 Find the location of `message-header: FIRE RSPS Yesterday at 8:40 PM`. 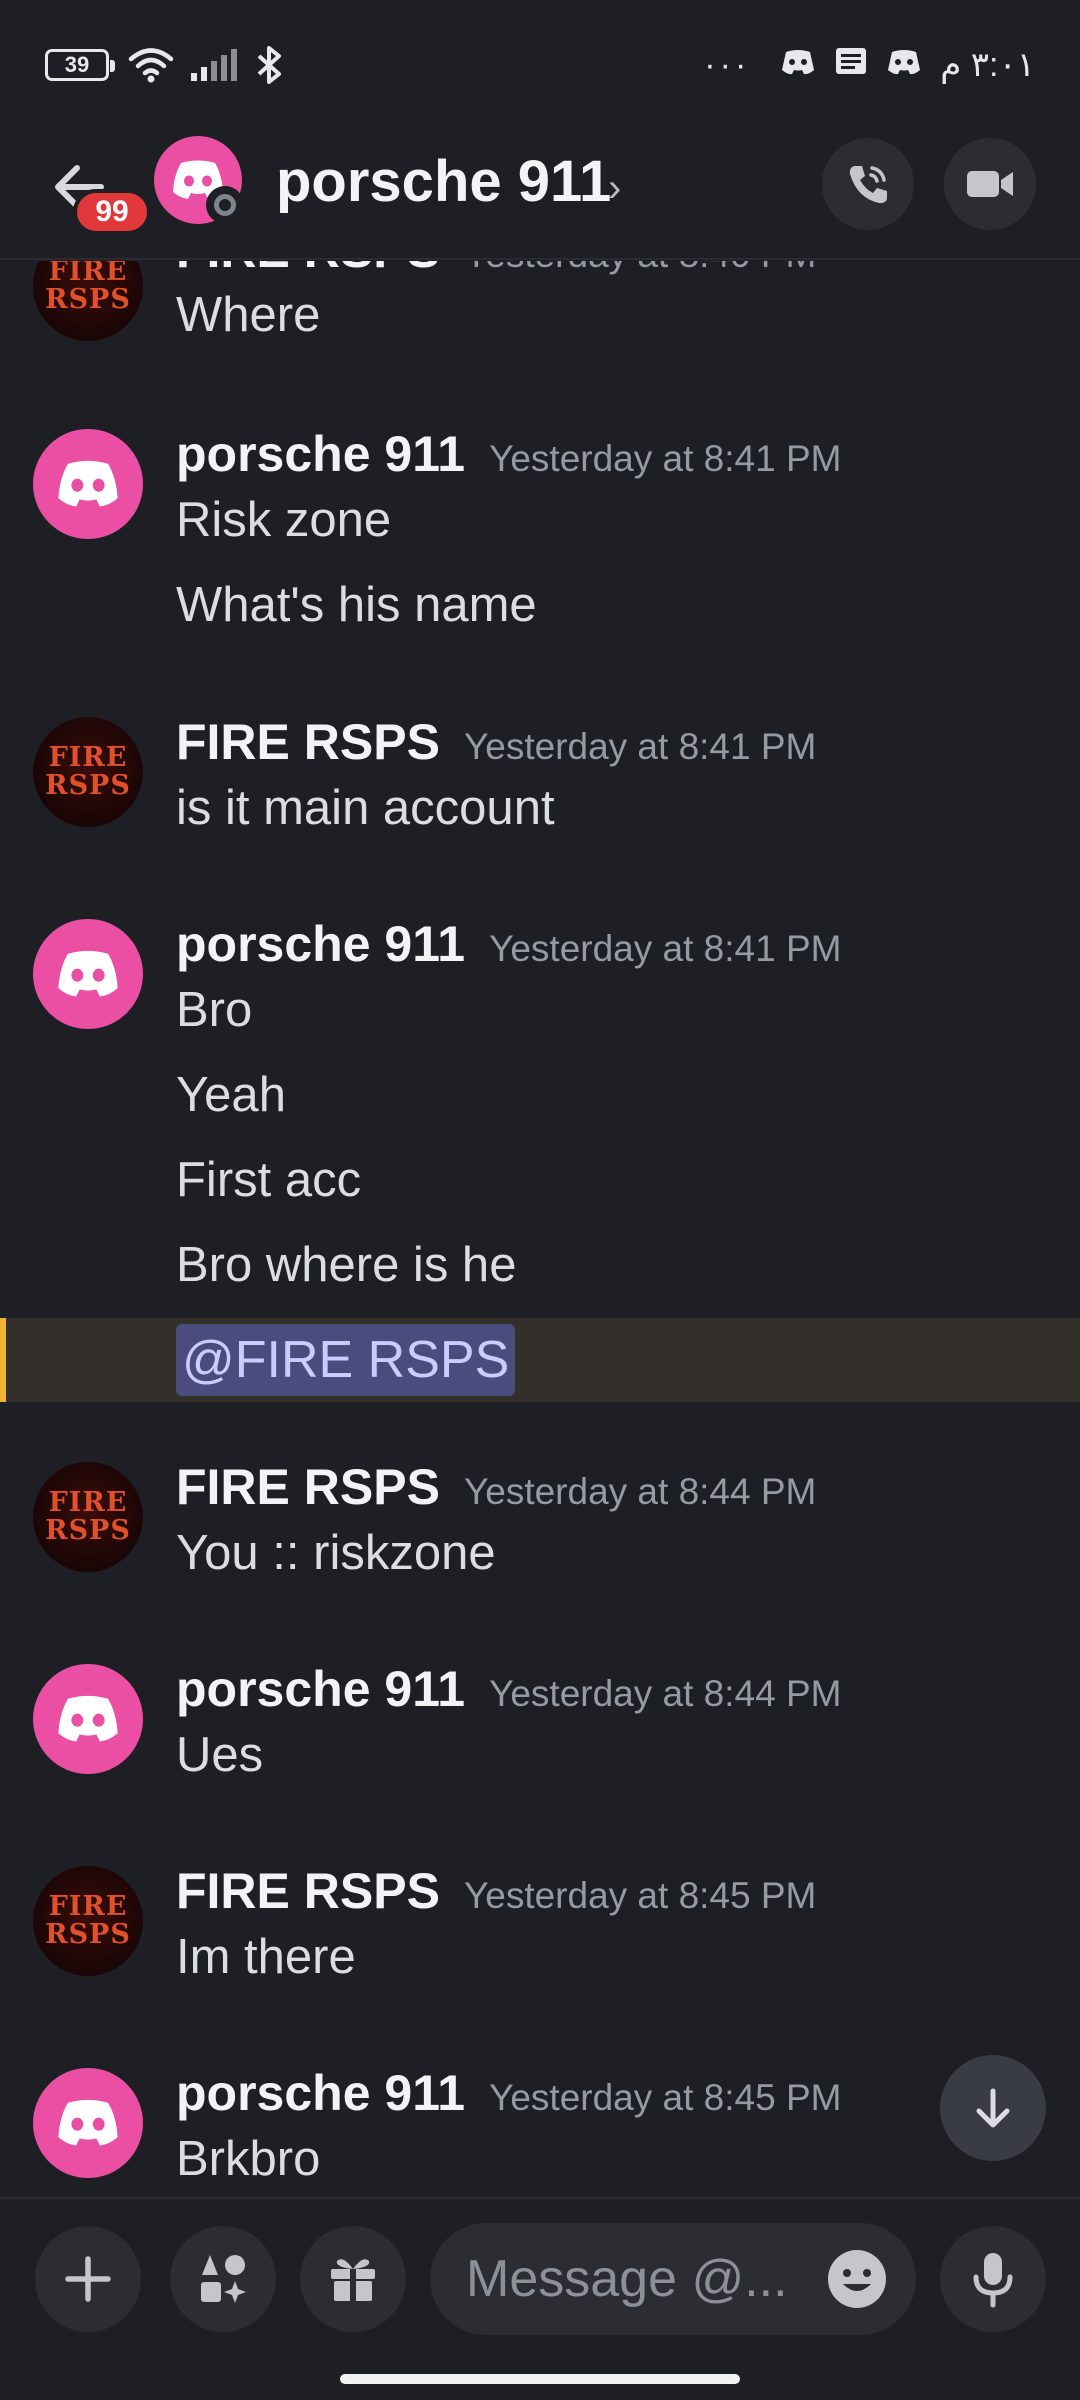

message-header: FIRE RSPS Yesterday at 8:40 PM is located at coordinates (496, 270).